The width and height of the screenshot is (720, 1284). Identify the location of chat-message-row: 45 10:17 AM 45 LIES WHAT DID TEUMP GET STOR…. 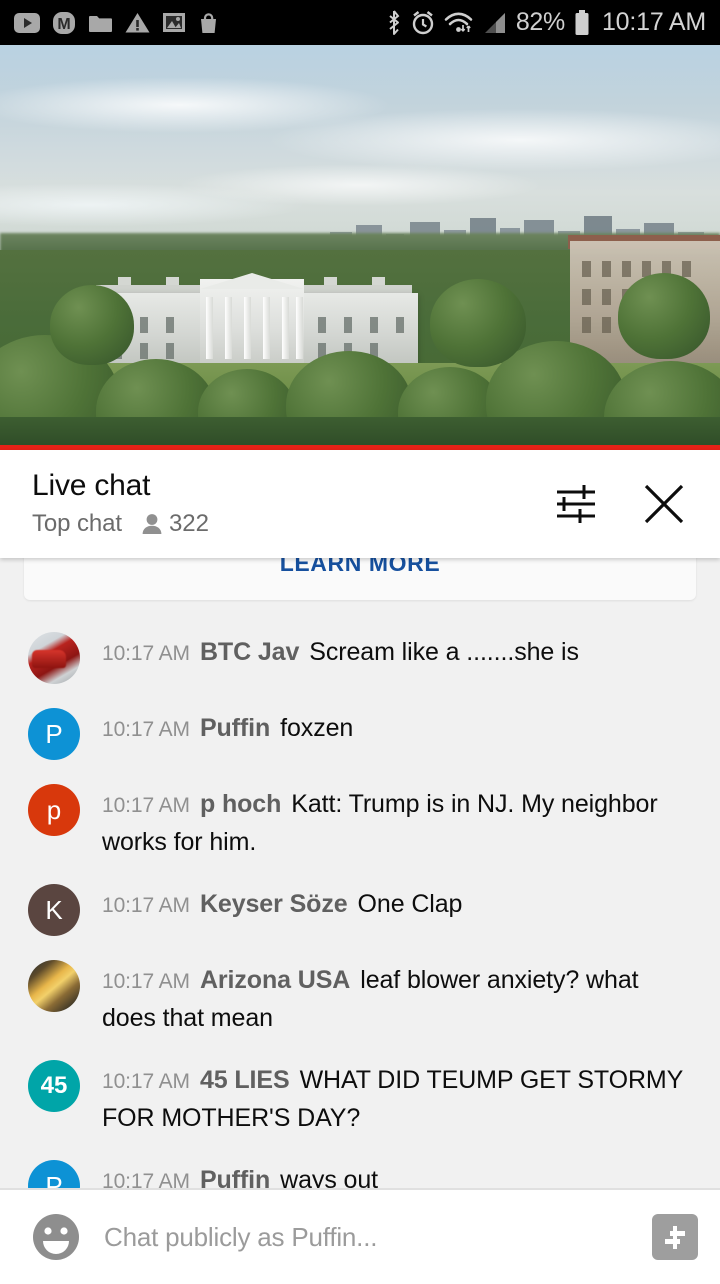
(353, 1097).